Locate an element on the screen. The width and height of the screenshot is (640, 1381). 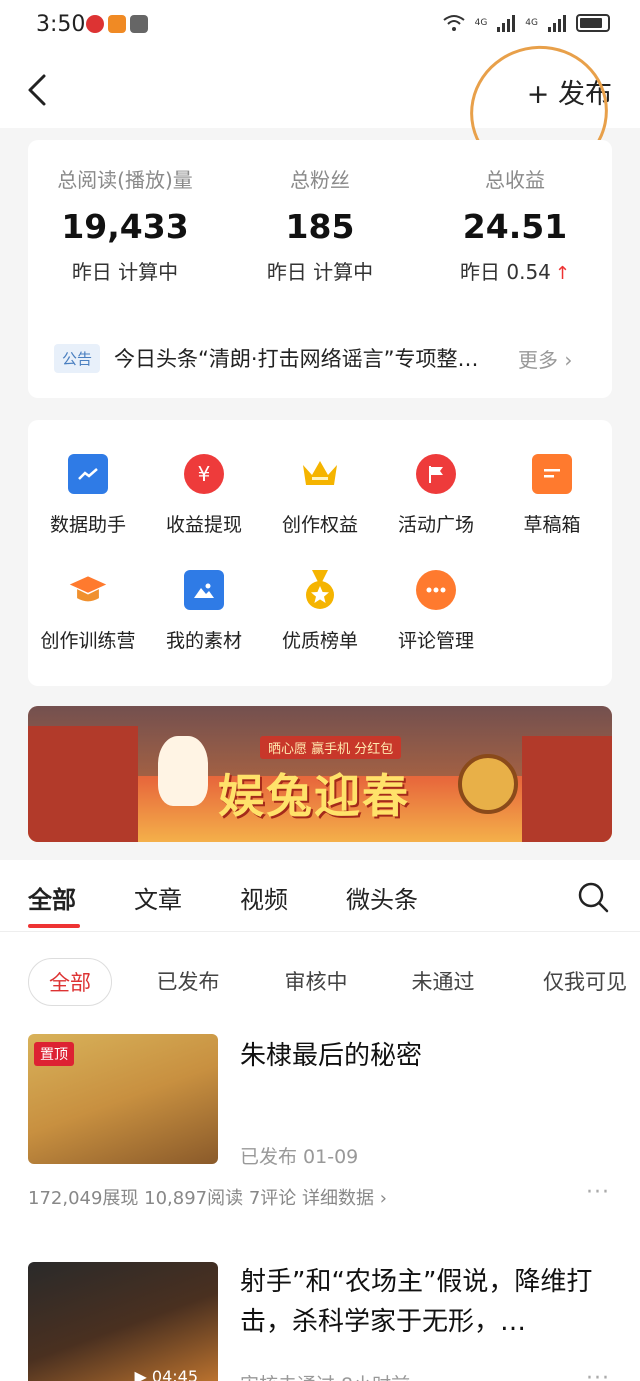
video-app-icon is located at coordinates (117, 24).